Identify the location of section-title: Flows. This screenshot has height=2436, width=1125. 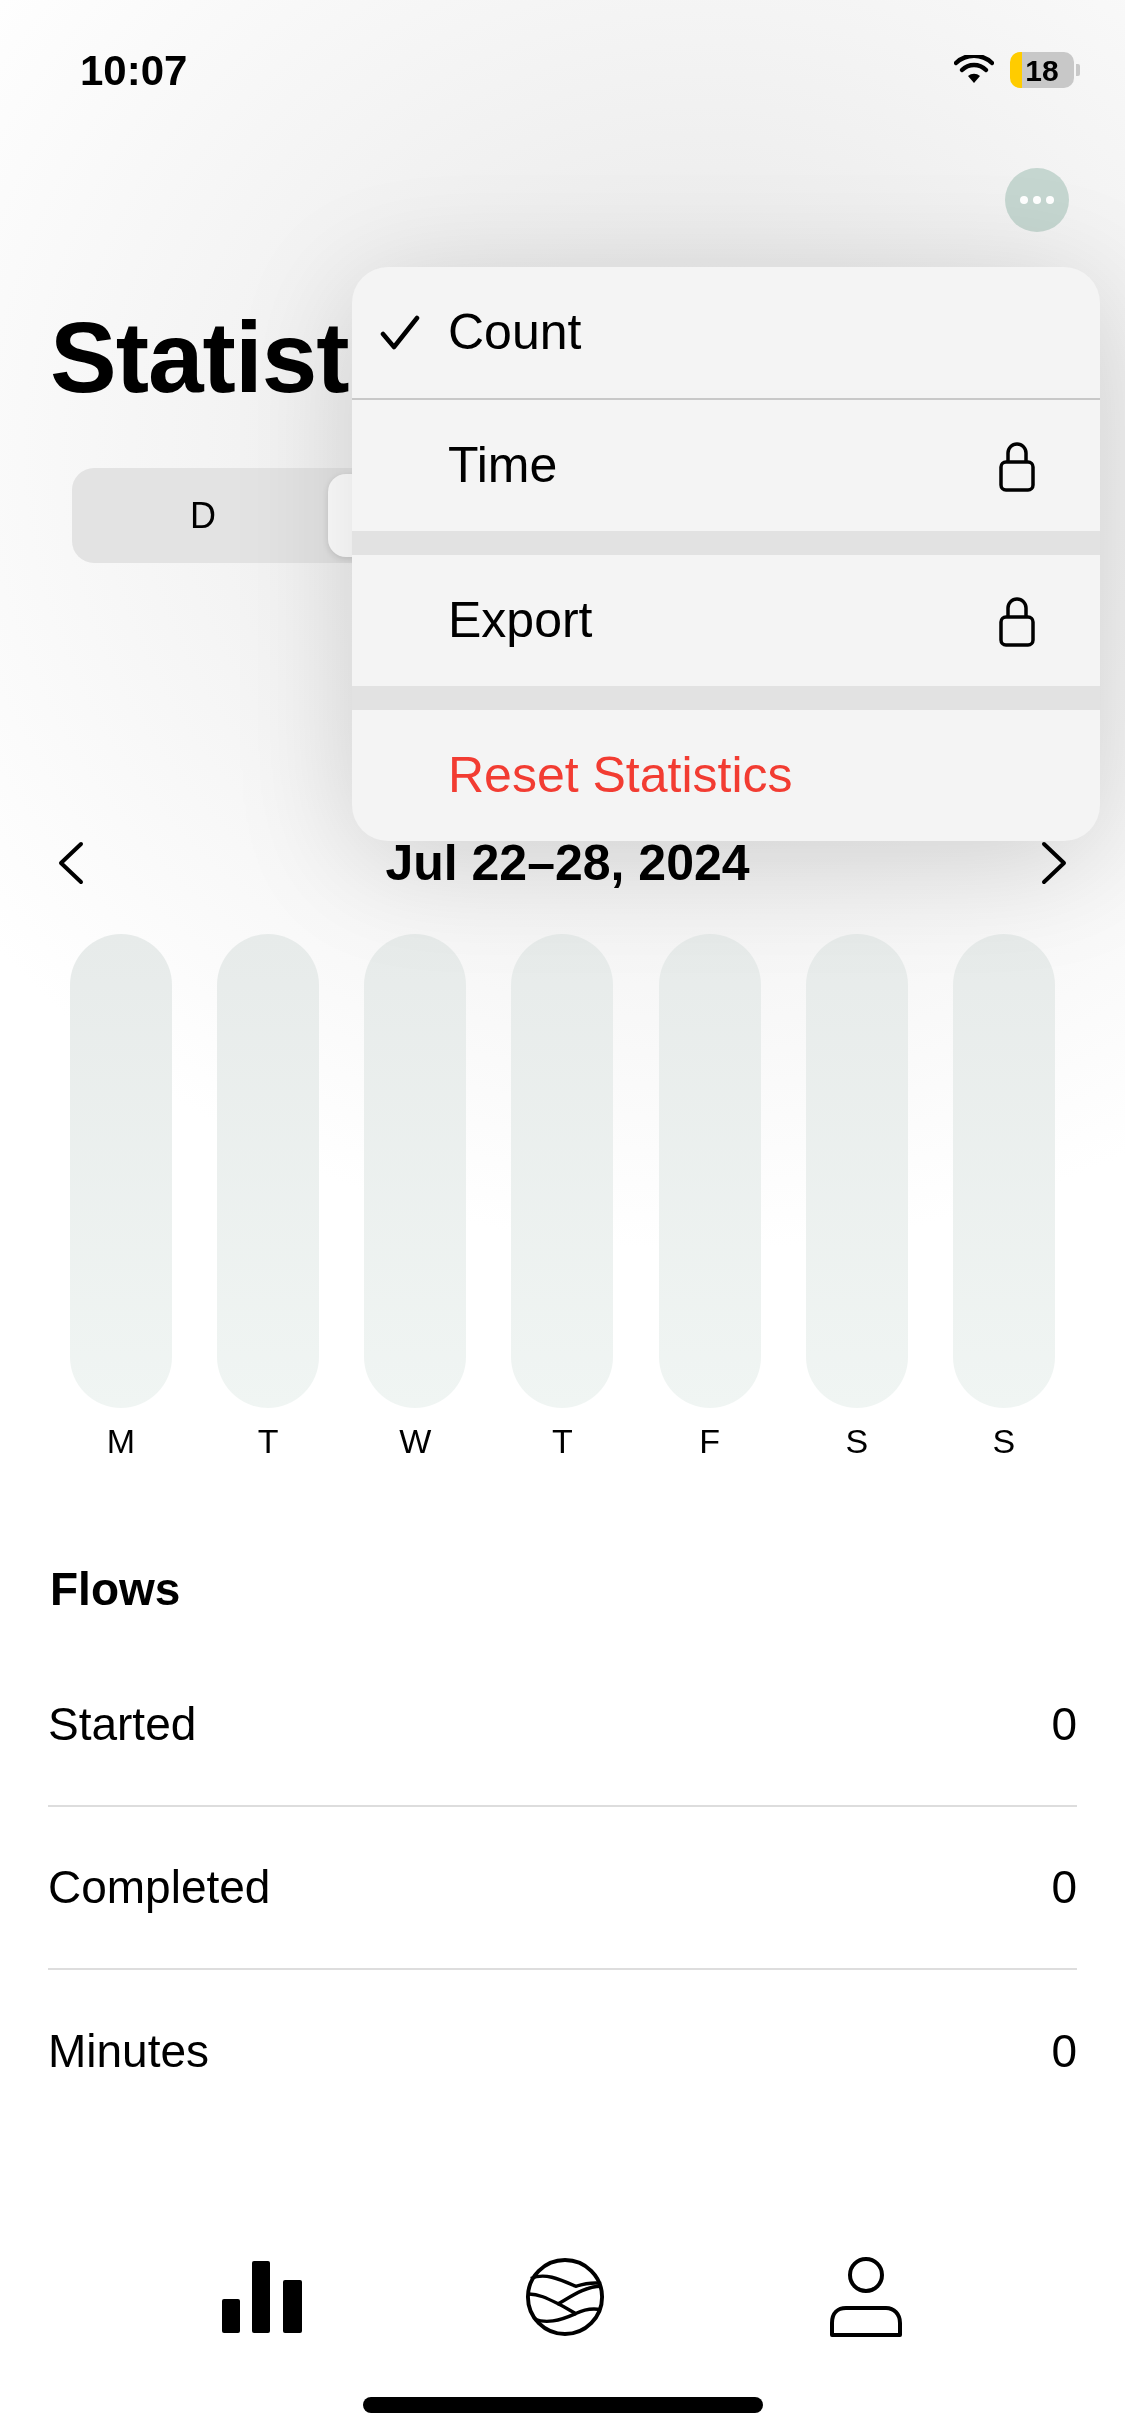
(116, 1589).